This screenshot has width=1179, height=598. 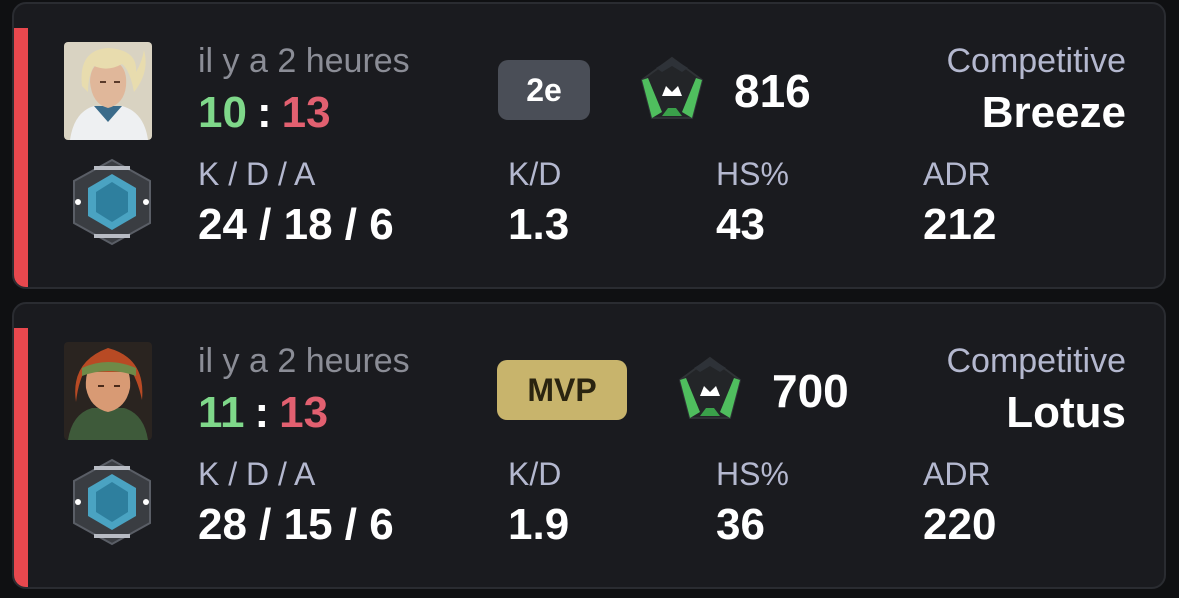 What do you see at coordinates (296, 224) in the screenshot?
I see `kda-value: 24 / 18 / 6` at bounding box center [296, 224].